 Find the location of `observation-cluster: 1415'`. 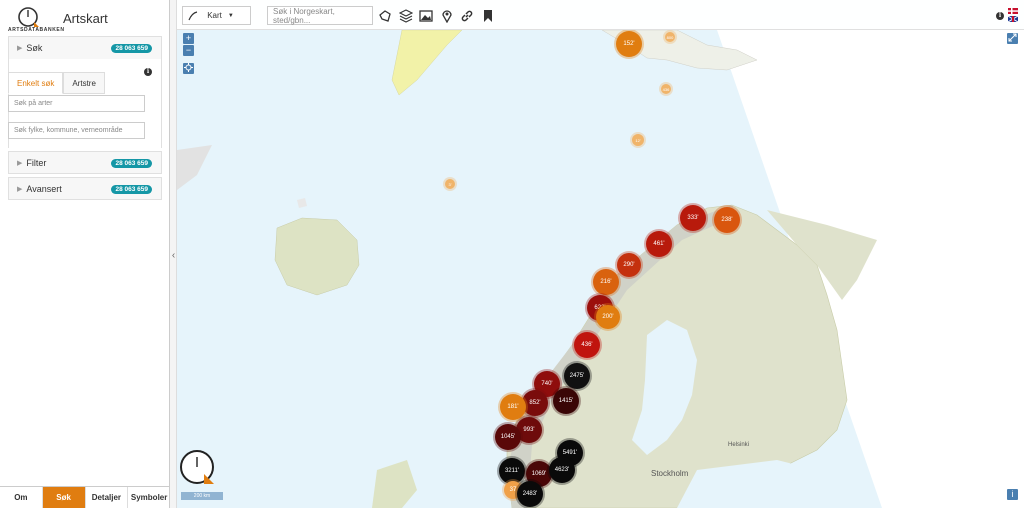

observation-cluster: 1415' is located at coordinates (566, 401).